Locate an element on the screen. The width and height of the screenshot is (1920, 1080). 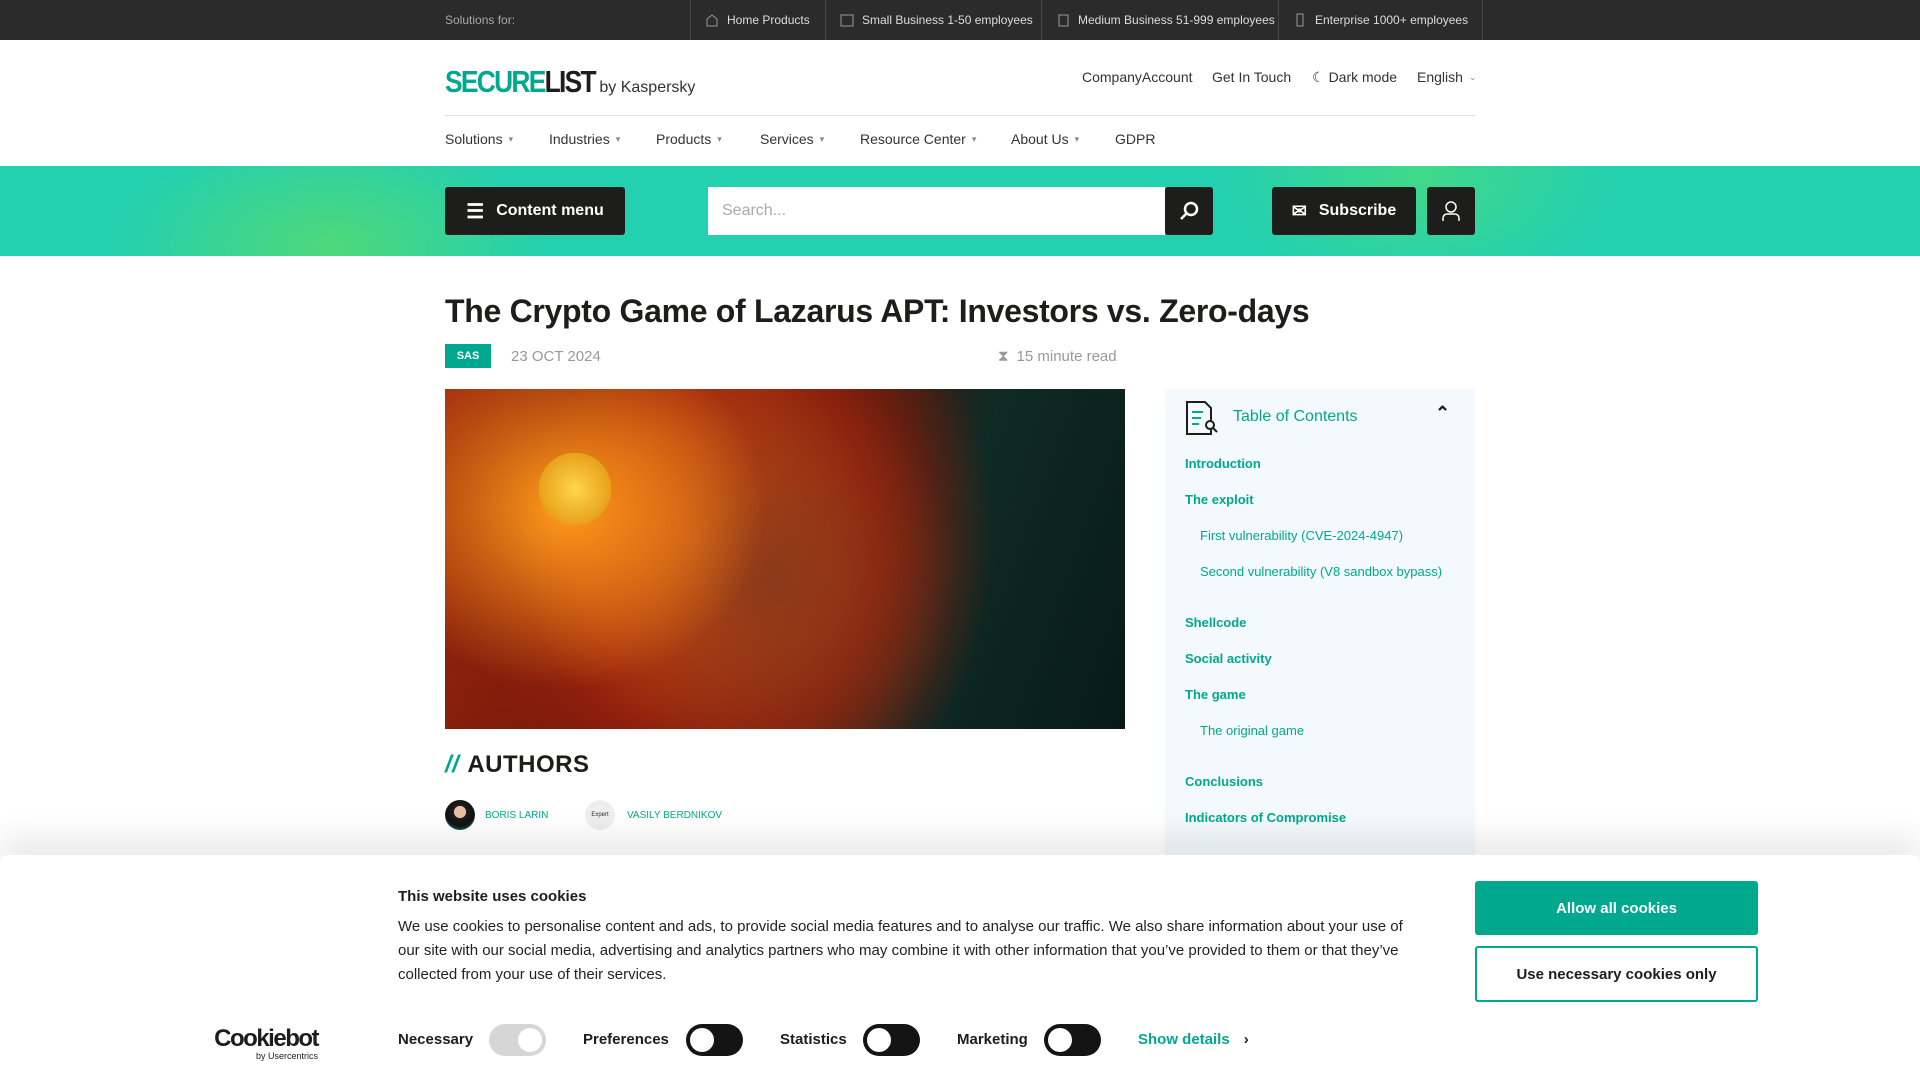
document-search-icon is located at coordinates (1202, 418).